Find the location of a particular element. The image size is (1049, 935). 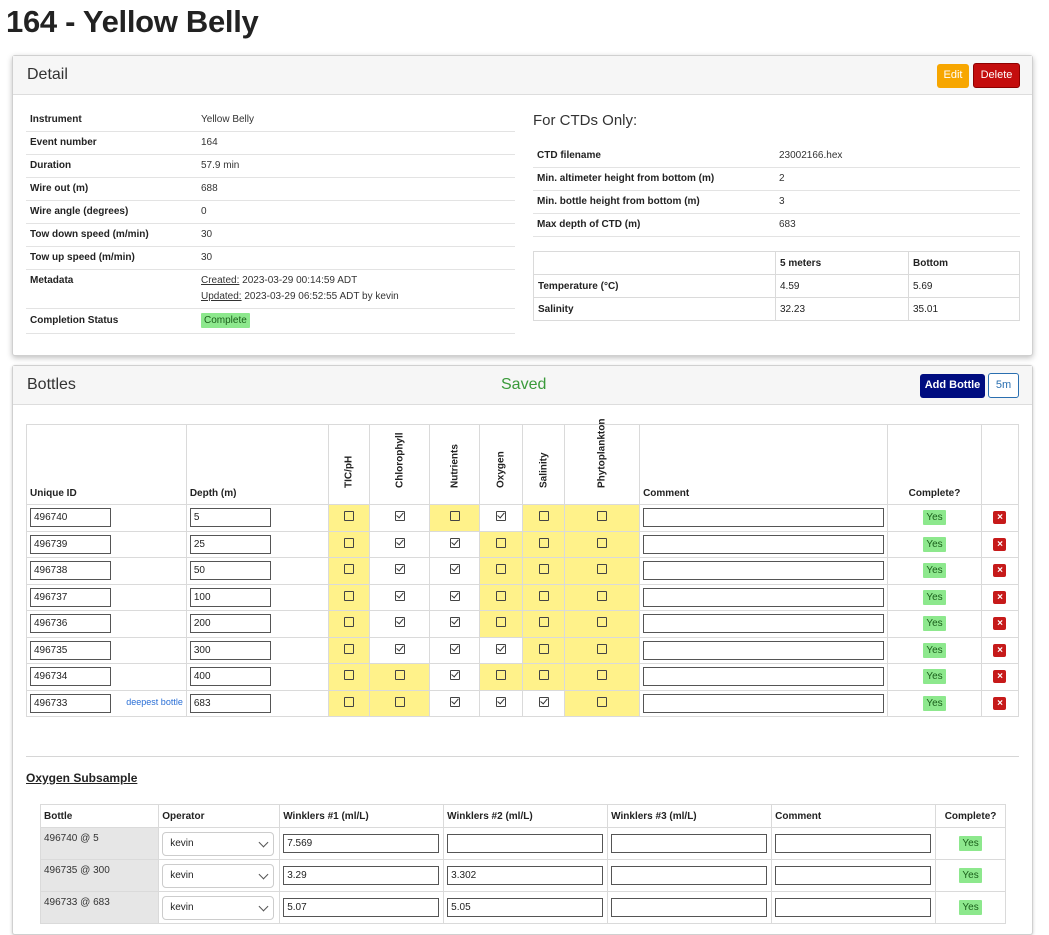

edit-button: Edit is located at coordinates (953, 76).